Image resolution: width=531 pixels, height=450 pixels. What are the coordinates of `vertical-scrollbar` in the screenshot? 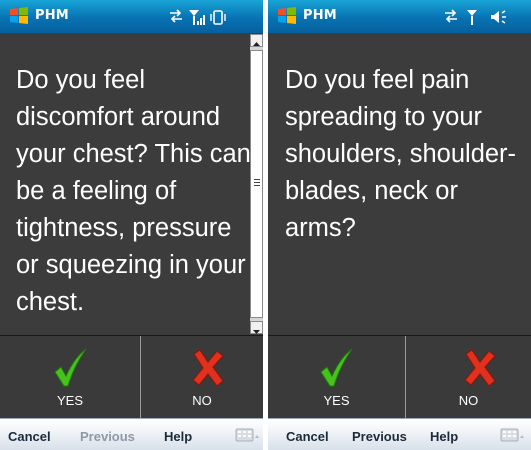 It's located at (256, 184).